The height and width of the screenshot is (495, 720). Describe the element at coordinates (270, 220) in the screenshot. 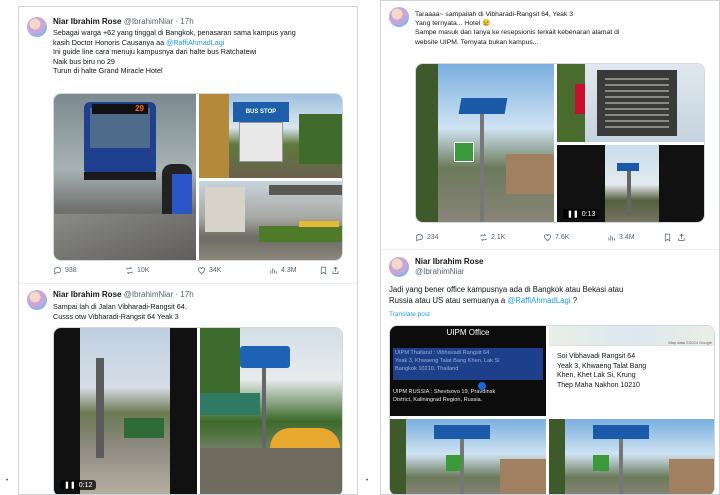

I see `street-photo` at that location.